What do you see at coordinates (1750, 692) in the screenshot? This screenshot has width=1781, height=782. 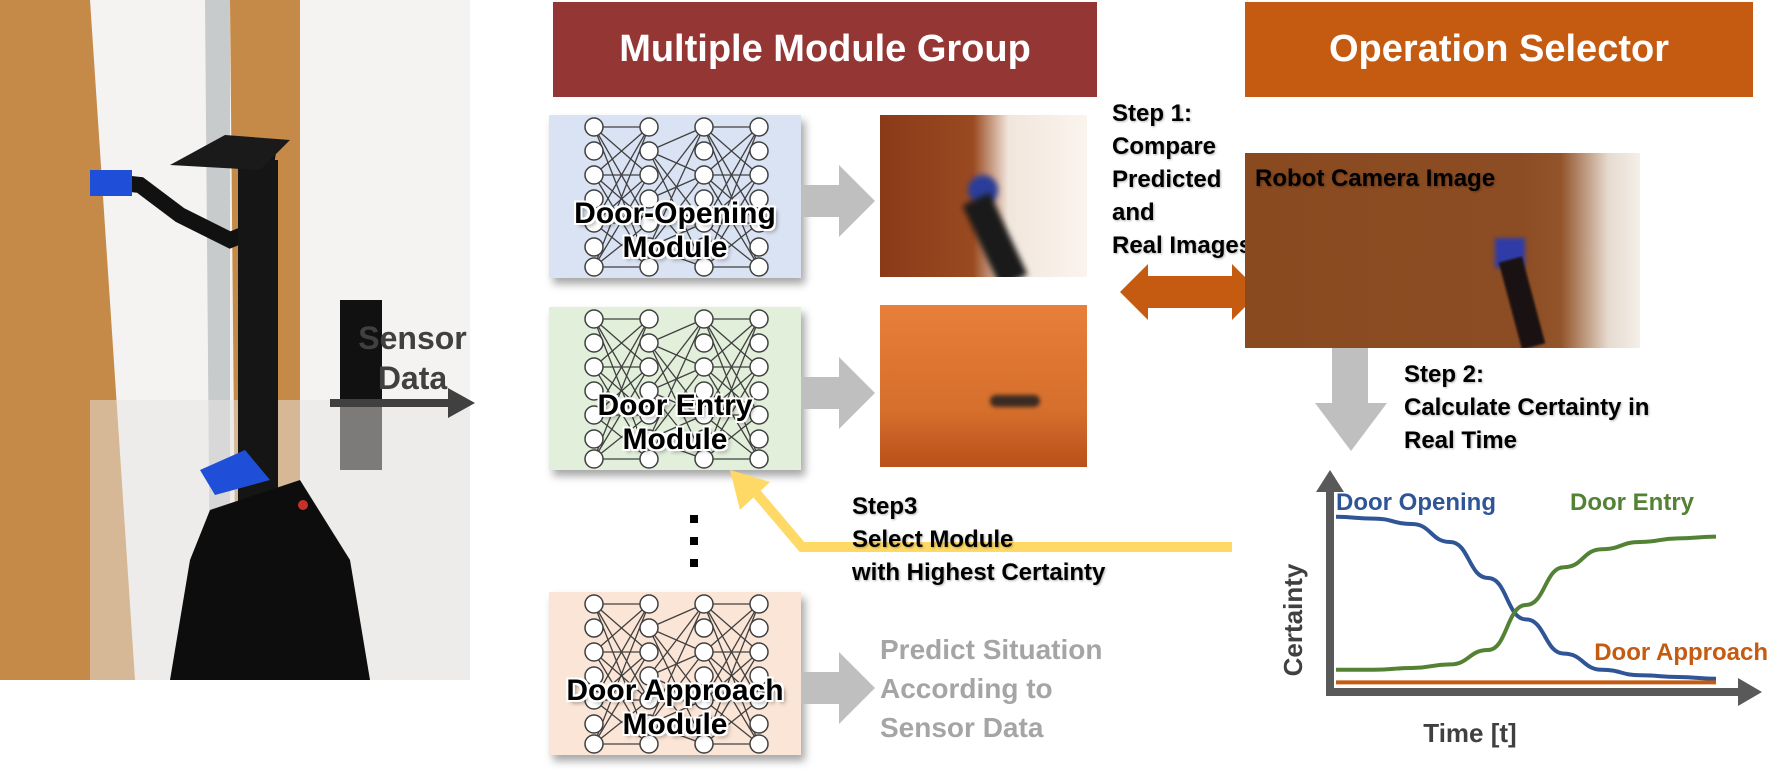 I see `x-axis-arrowhead` at bounding box center [1750, 692].